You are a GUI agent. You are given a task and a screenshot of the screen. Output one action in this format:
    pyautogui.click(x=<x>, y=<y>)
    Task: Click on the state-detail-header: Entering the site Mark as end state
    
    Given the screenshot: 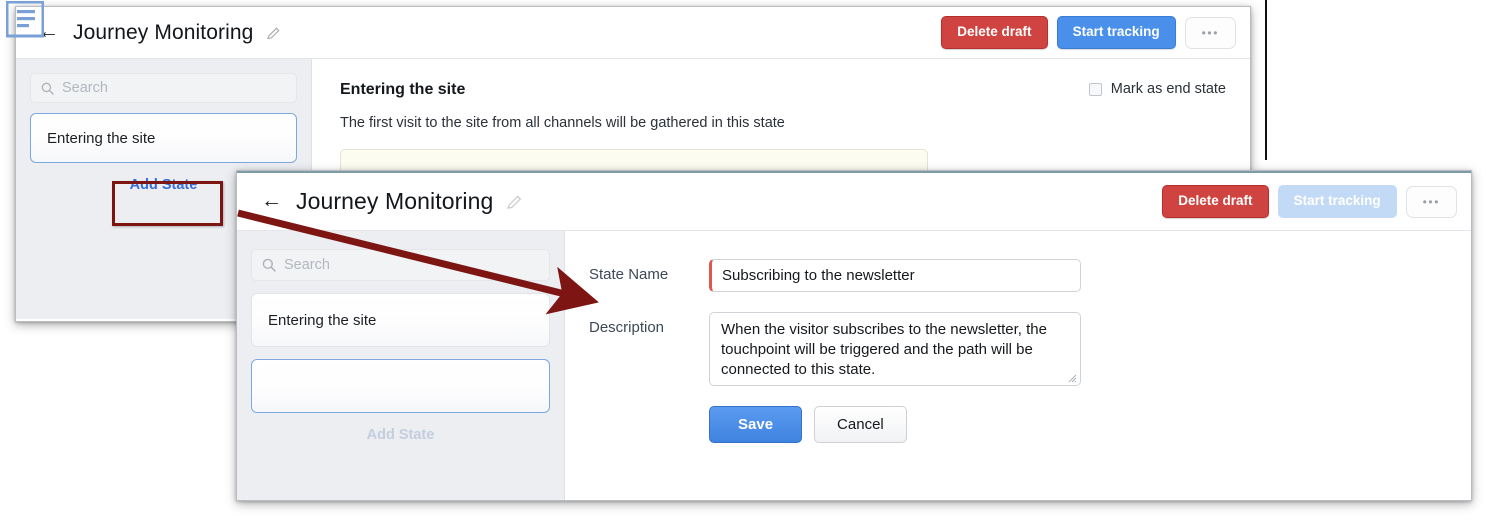 What is the action you would take?
    pyautogui.click(x=783, y=90)
    